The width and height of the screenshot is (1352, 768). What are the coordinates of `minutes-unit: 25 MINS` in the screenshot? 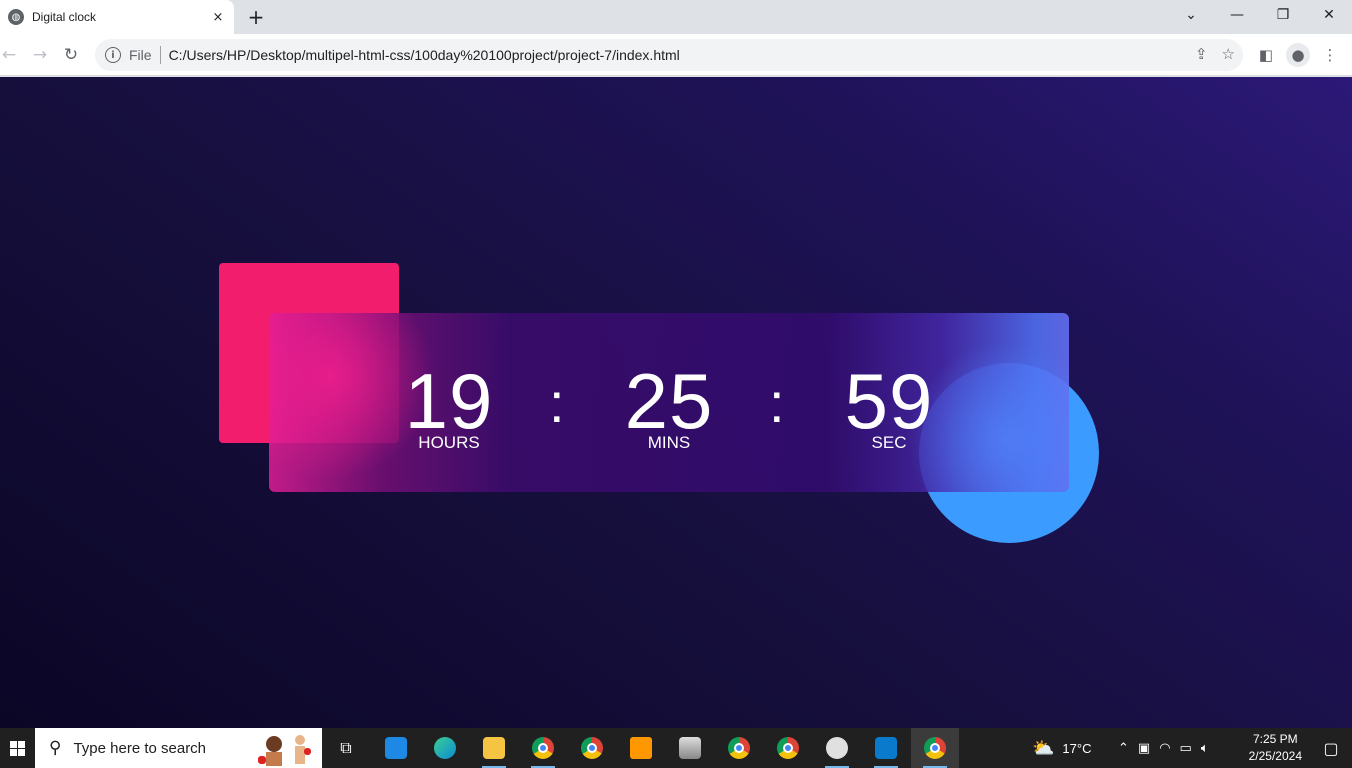 It's located at (669, 405).